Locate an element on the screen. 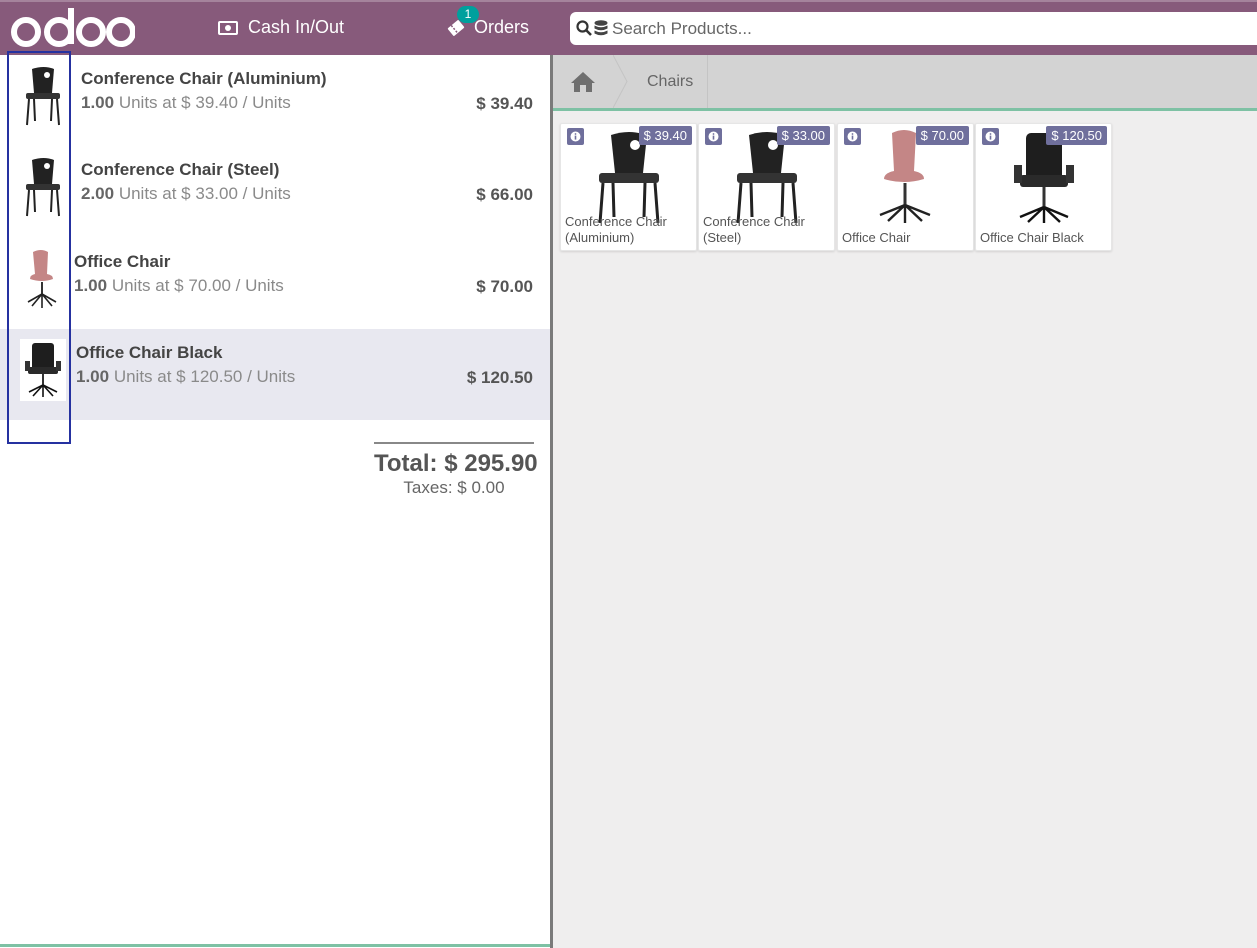 The image size is (1257, 948). home-icon is located at coordinates (583, 81).